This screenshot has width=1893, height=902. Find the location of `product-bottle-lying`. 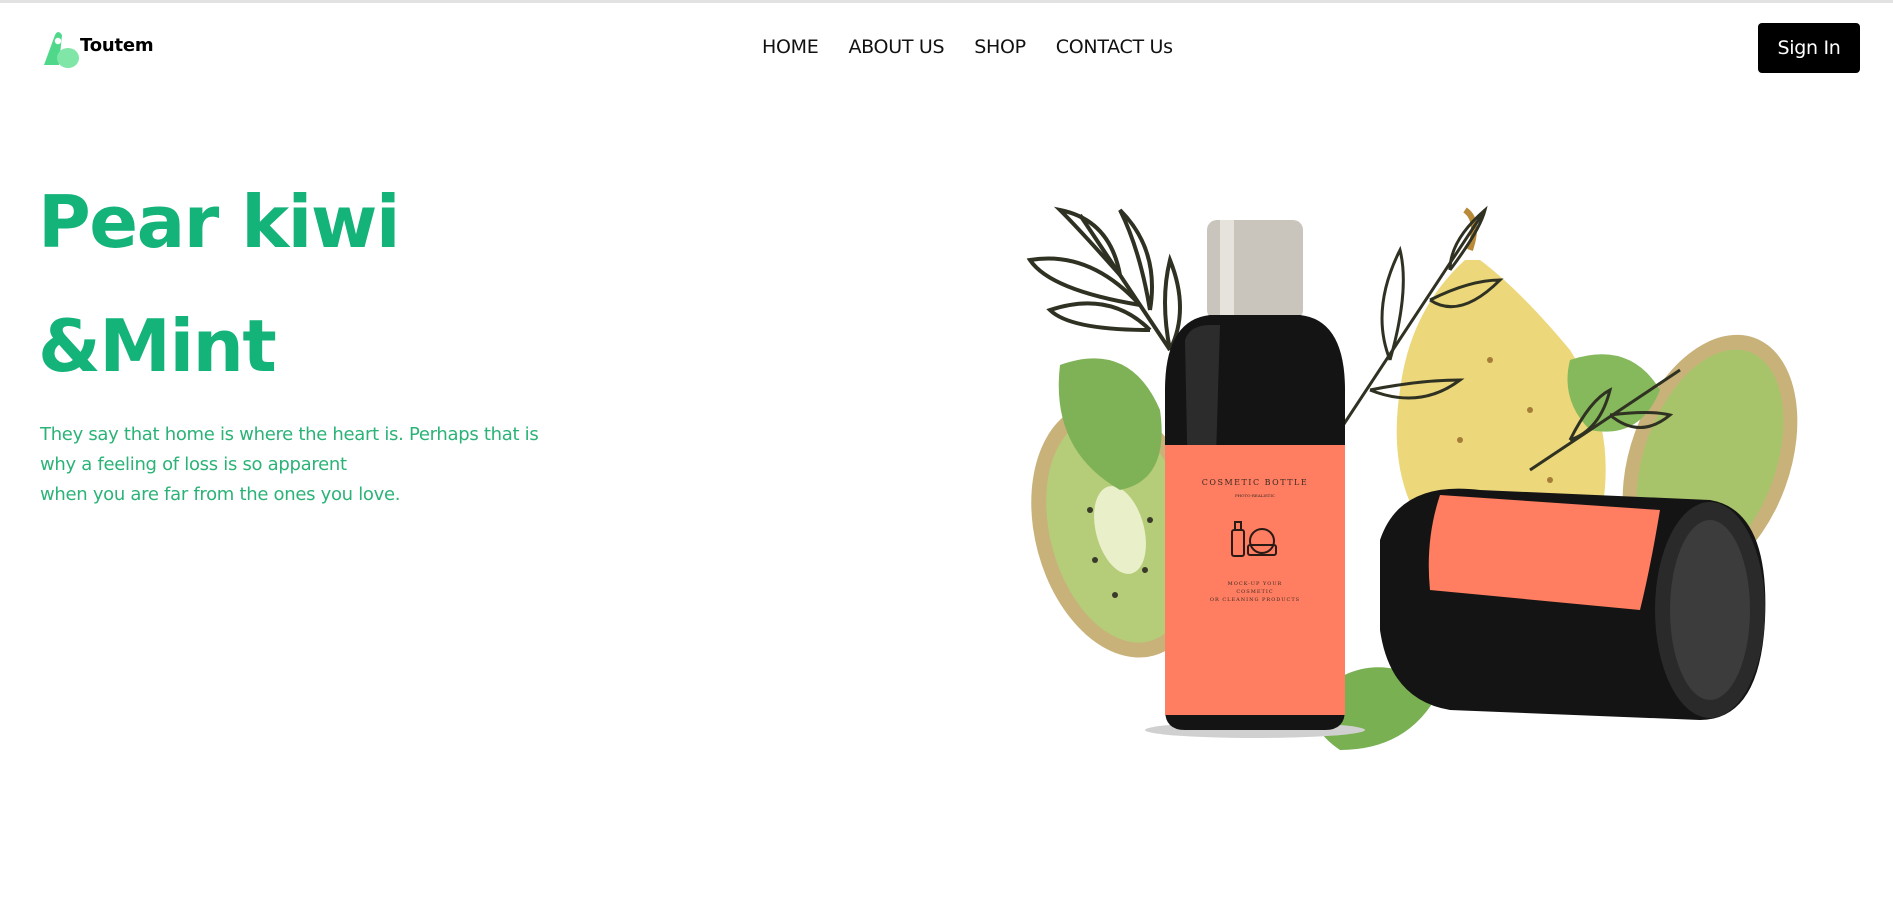

product-bottle-lying is located at coordinates (1573, 604).